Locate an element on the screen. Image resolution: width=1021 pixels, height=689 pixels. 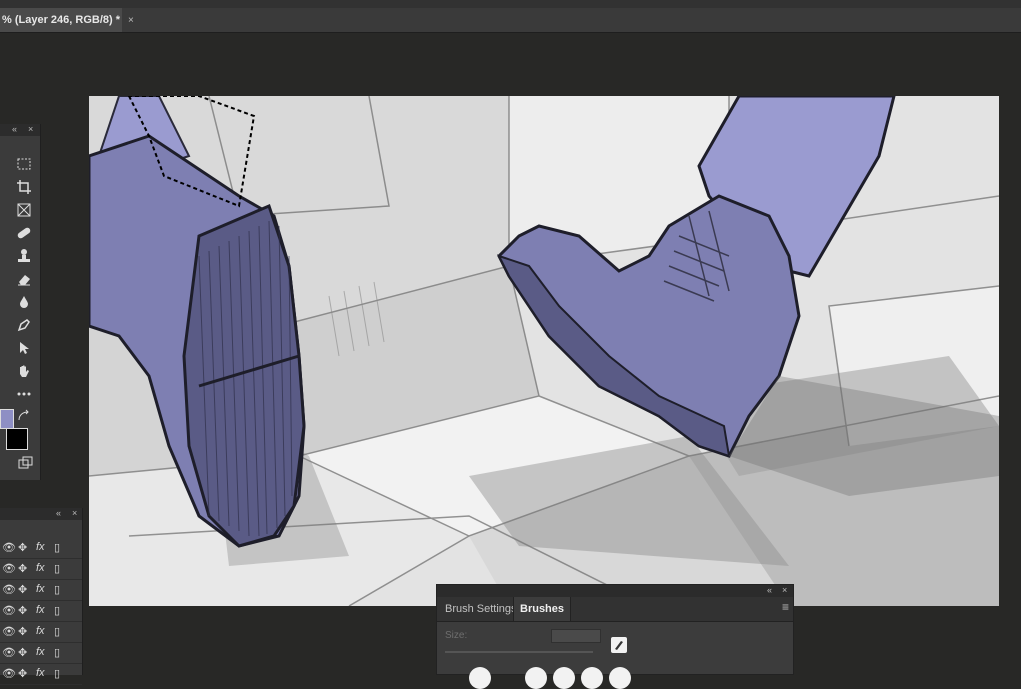
app-top-strip is located at coordinates (510, 4).